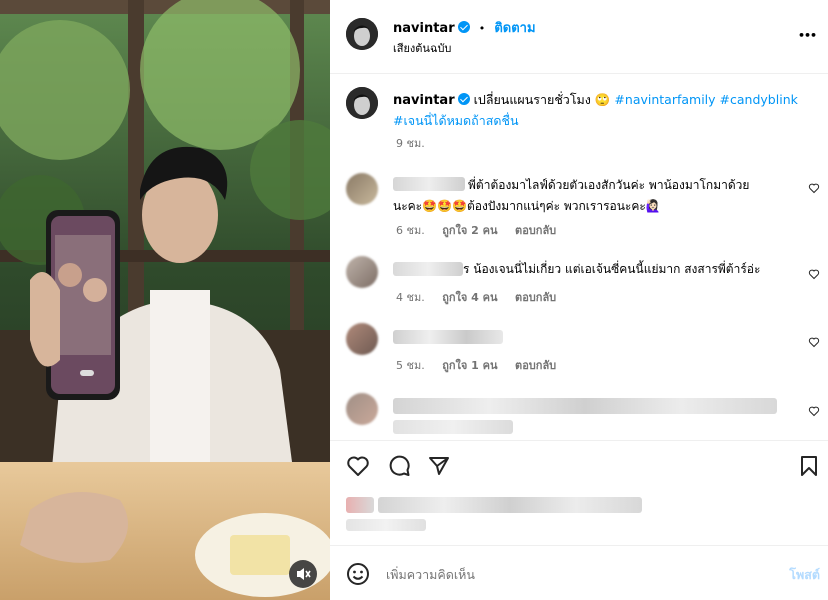  What do you see at coordinates (807, 35) in the screenshot?
I see `more-options-icon: •••` at bounding box center [807, 35].